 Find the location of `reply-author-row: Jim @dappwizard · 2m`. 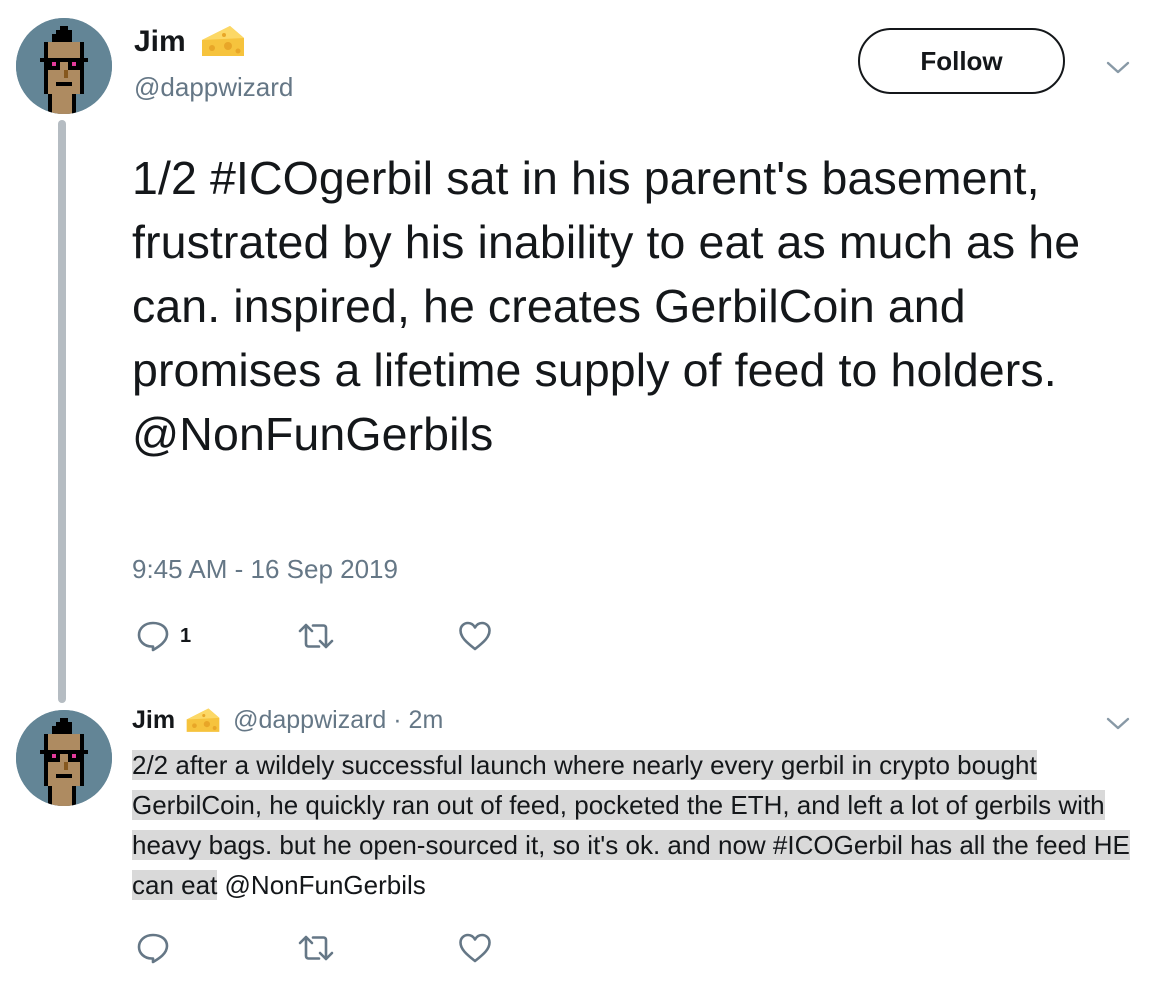

reply-author-row: Jim @dappwizard · 2m is located at coordinates (287, 720).